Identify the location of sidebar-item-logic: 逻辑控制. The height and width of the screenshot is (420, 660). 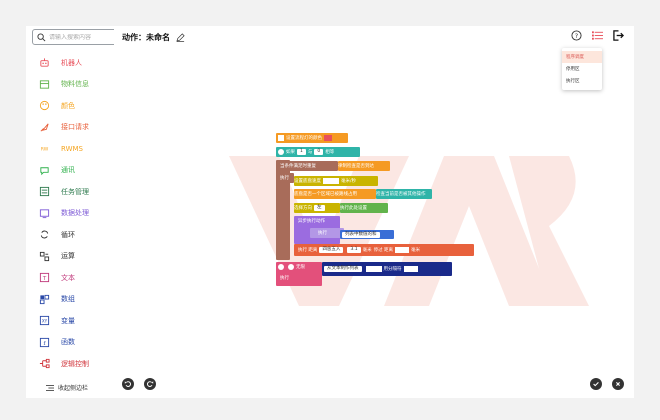
(63, 364).